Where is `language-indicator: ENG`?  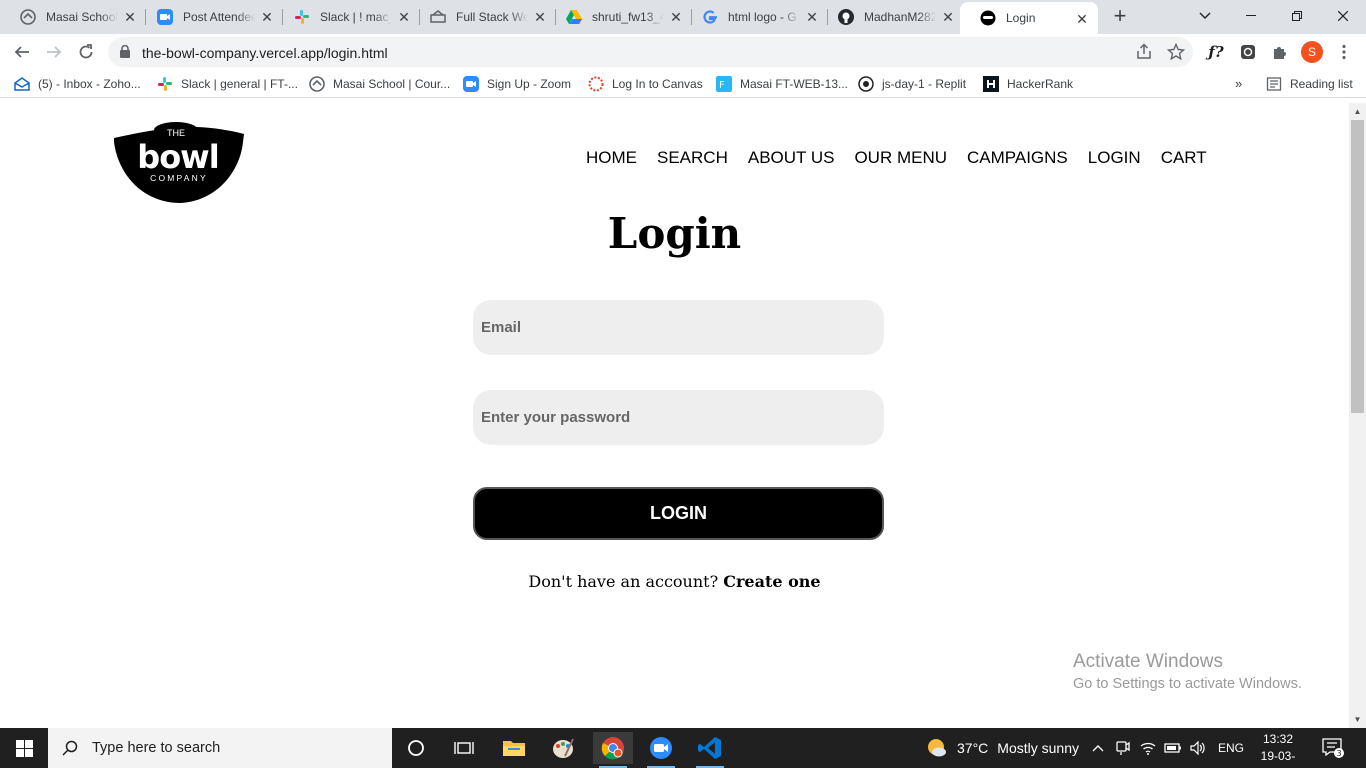 language-indicator: ENG is located at coordinates (1231, 748).